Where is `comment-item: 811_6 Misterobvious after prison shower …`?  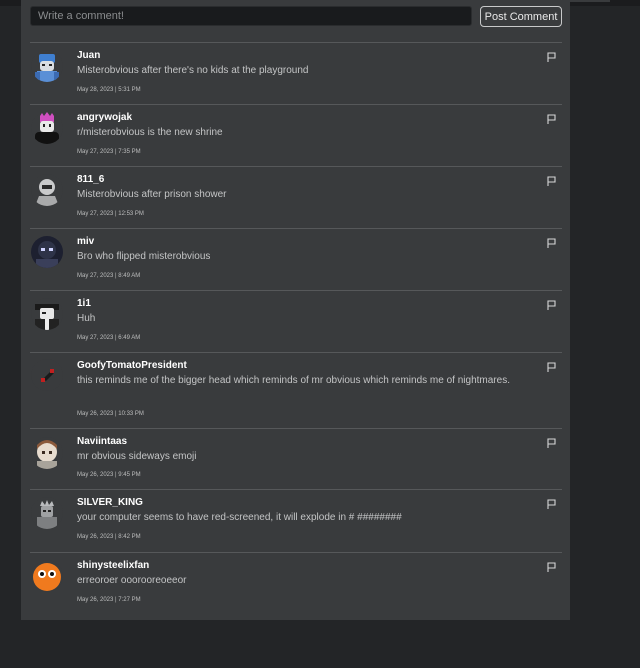 comment-item: 811_6 Misterobvious after prison shower … is located at coordinates (296, 197).